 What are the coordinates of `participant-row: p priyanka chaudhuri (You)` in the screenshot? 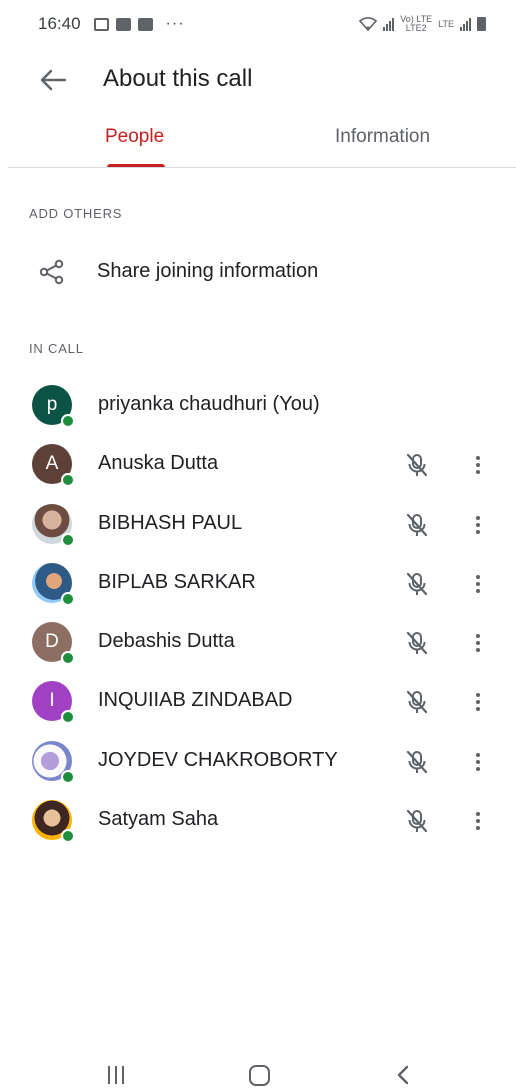 It's located at (258, 404).